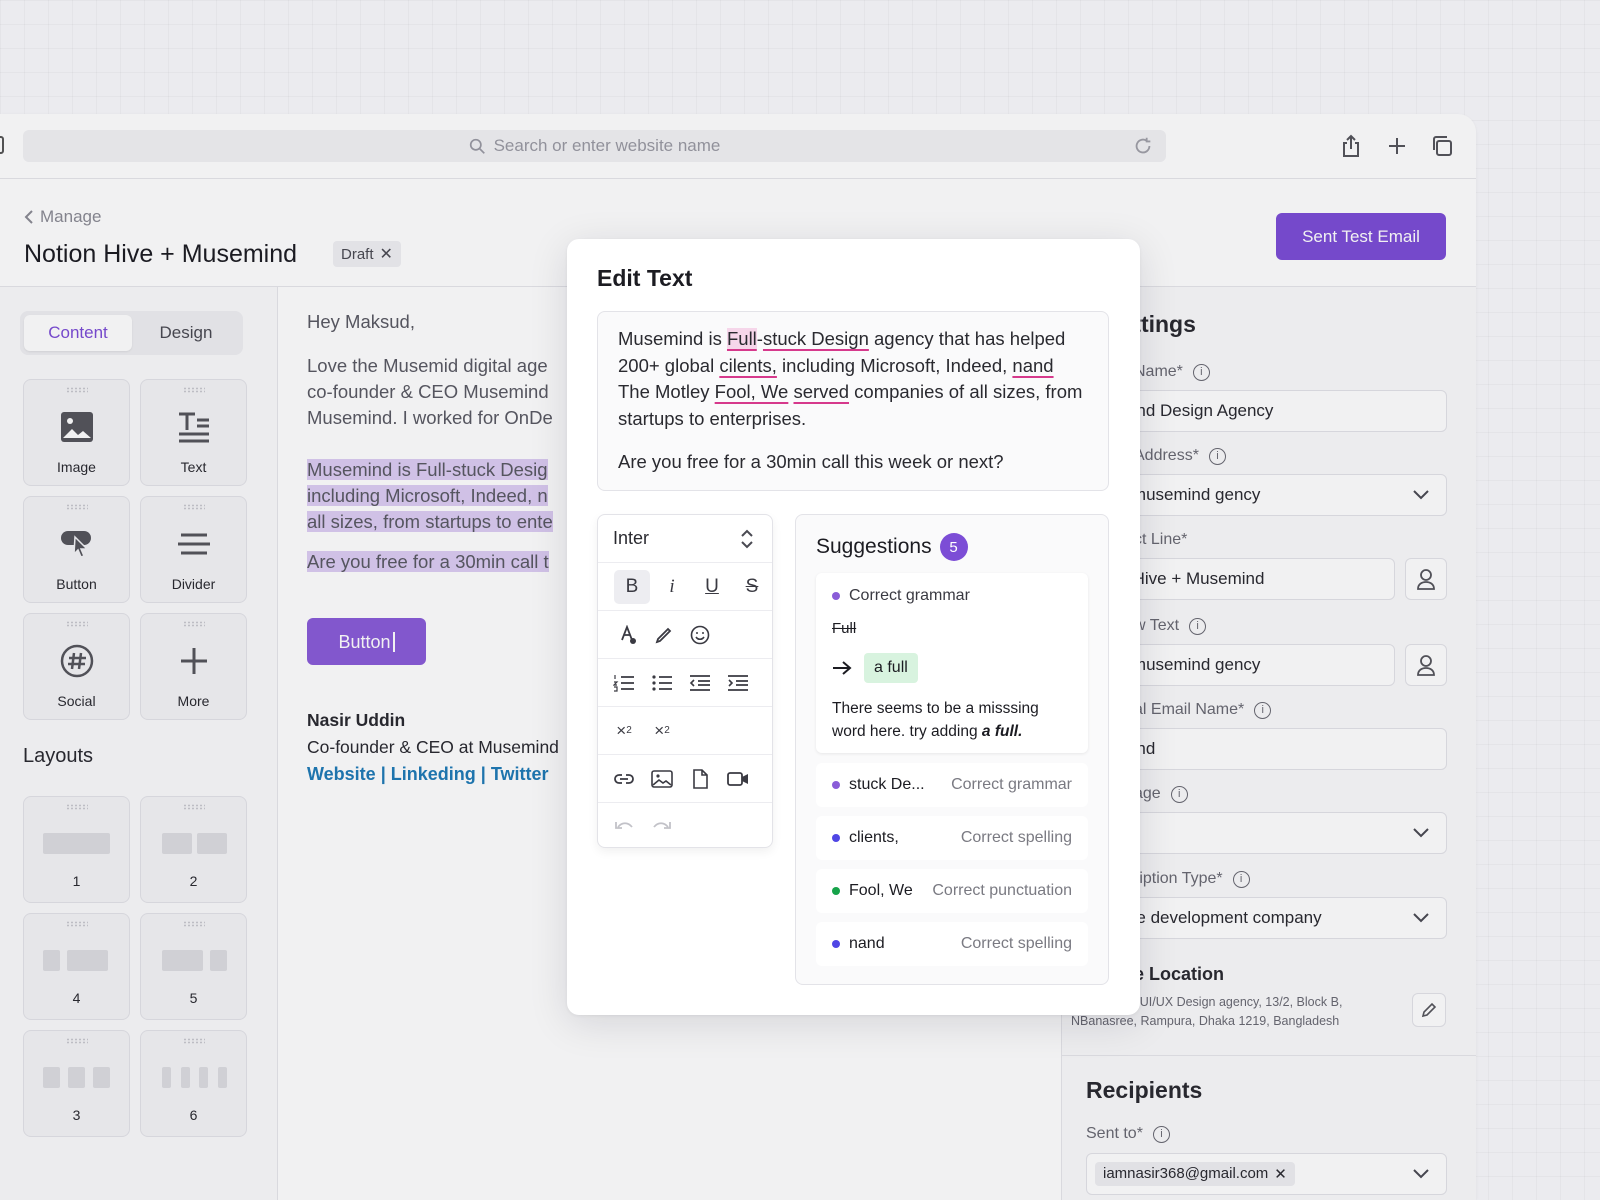  I want to click on italic-button: i, so click(672, 587).